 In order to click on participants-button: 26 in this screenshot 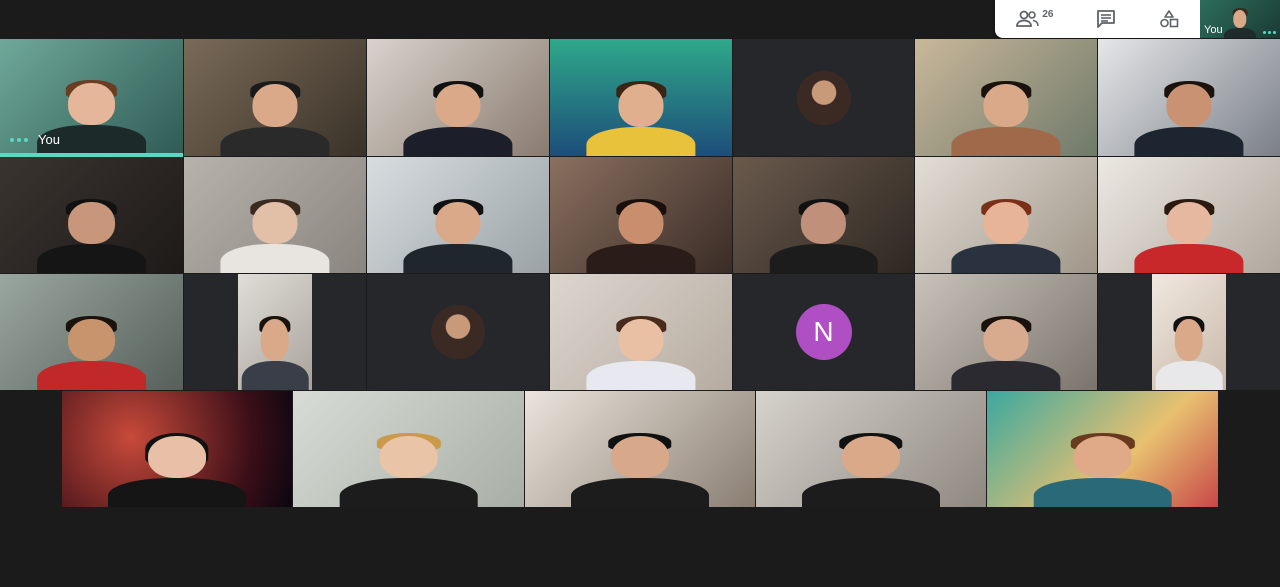, I will do `click(1034, 19)`.